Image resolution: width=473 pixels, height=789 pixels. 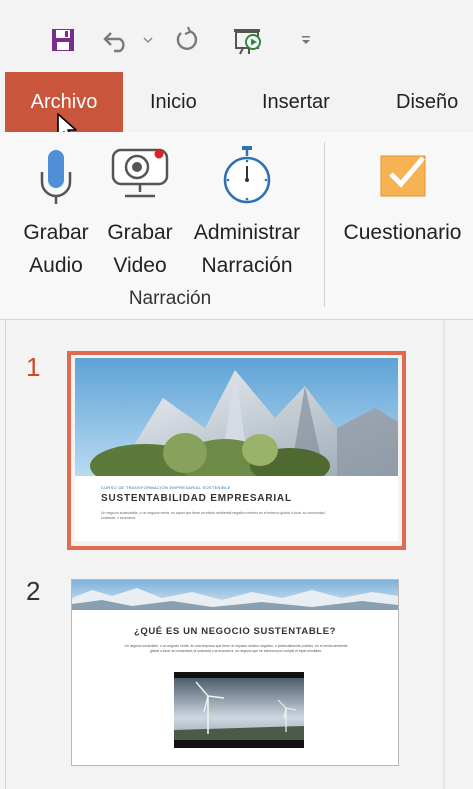 I want to click on slide-2-title: ¿QUÉ ES UN NEGOCIO SUSTENTABLE?, so click(x=235, y=631).